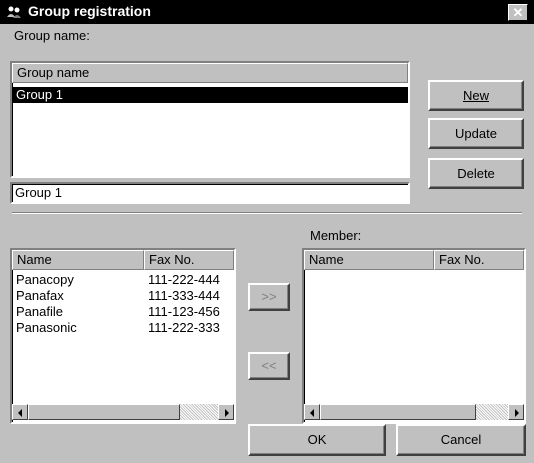 This screenshot has width=534, height=463. What do you see at coordinates (45, 279) in the screenshot?
I see `directory-row-name: Panacopy` at bounding box center [45, 279].